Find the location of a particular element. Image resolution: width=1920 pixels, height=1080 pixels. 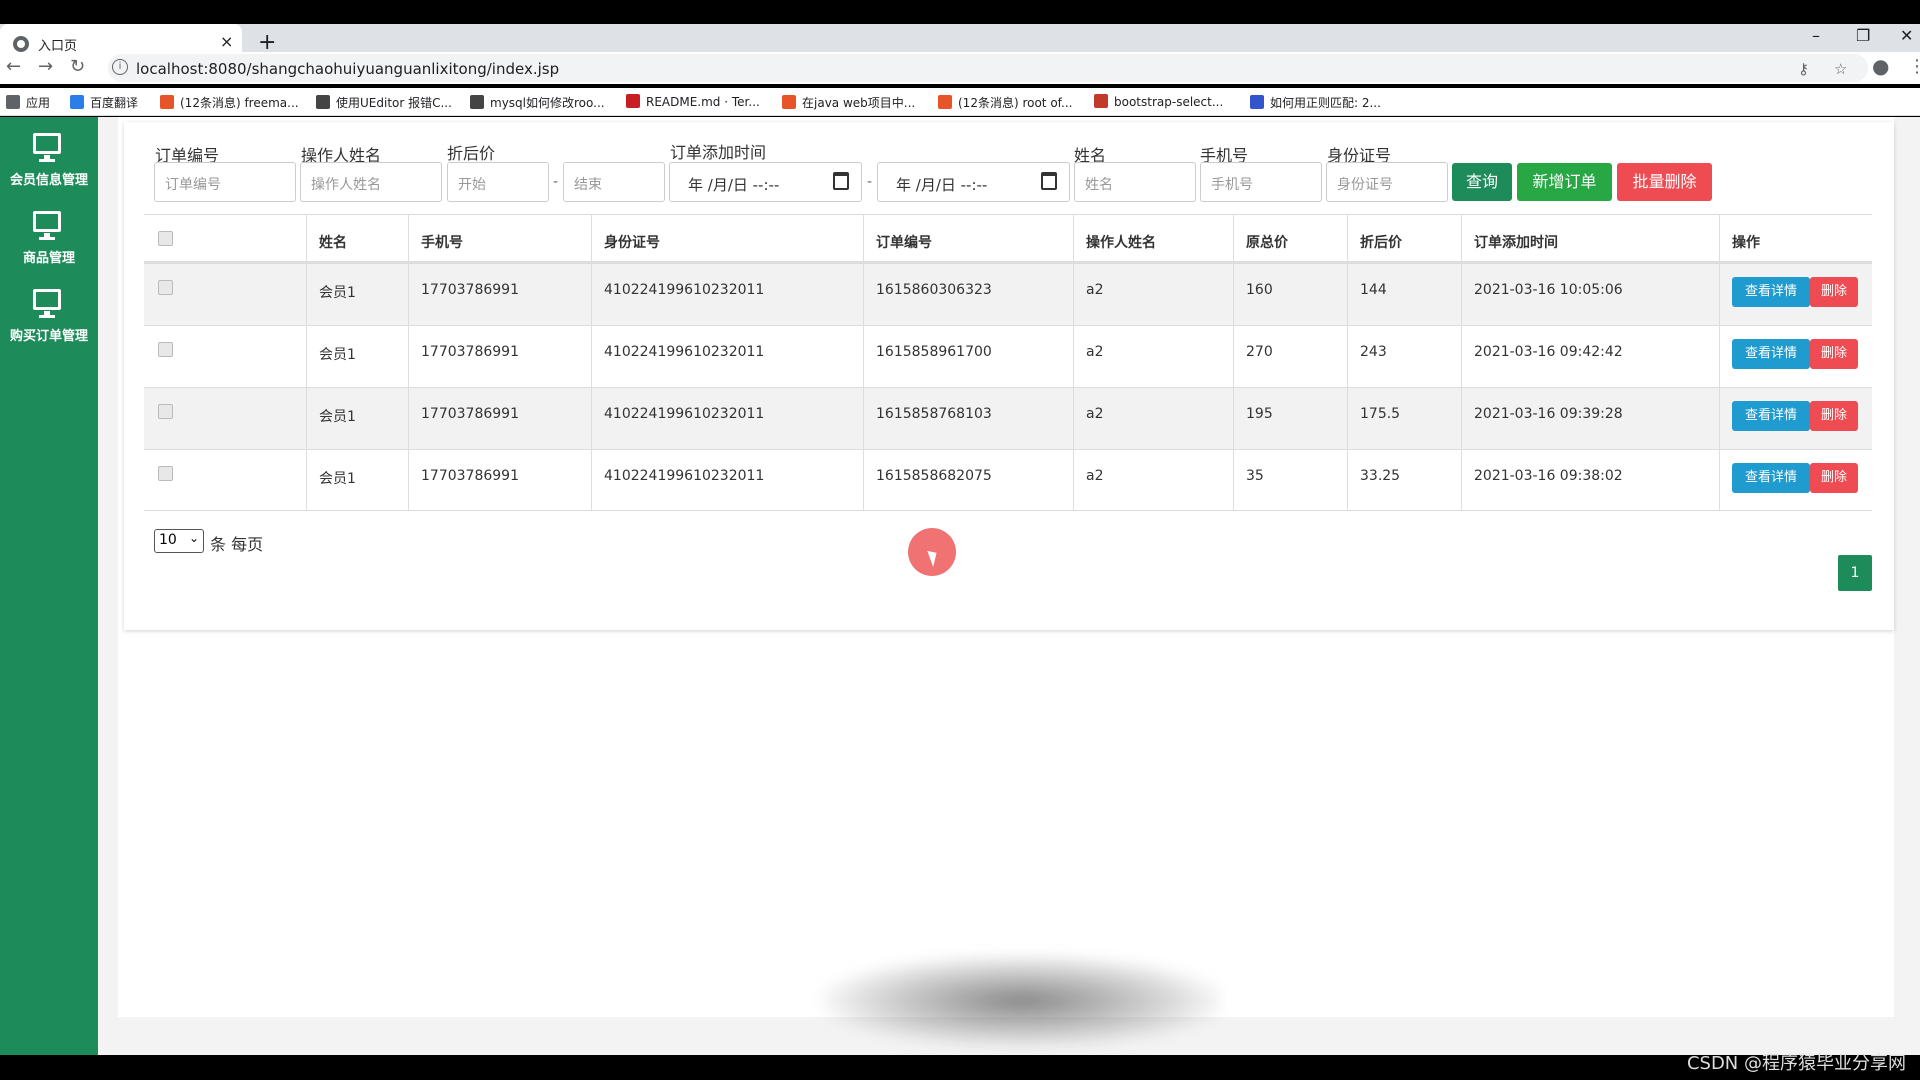

window-close-icon: ✕ is located at coordinates (1906, 35).